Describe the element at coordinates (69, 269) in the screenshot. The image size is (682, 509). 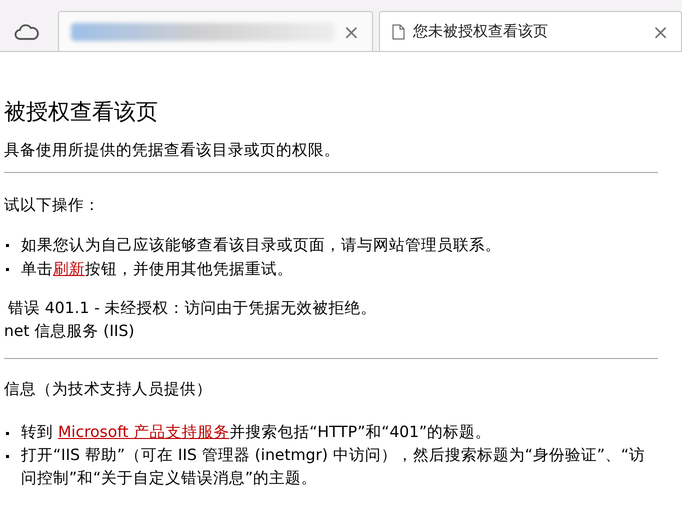
I see `link: 刷新` at that location.